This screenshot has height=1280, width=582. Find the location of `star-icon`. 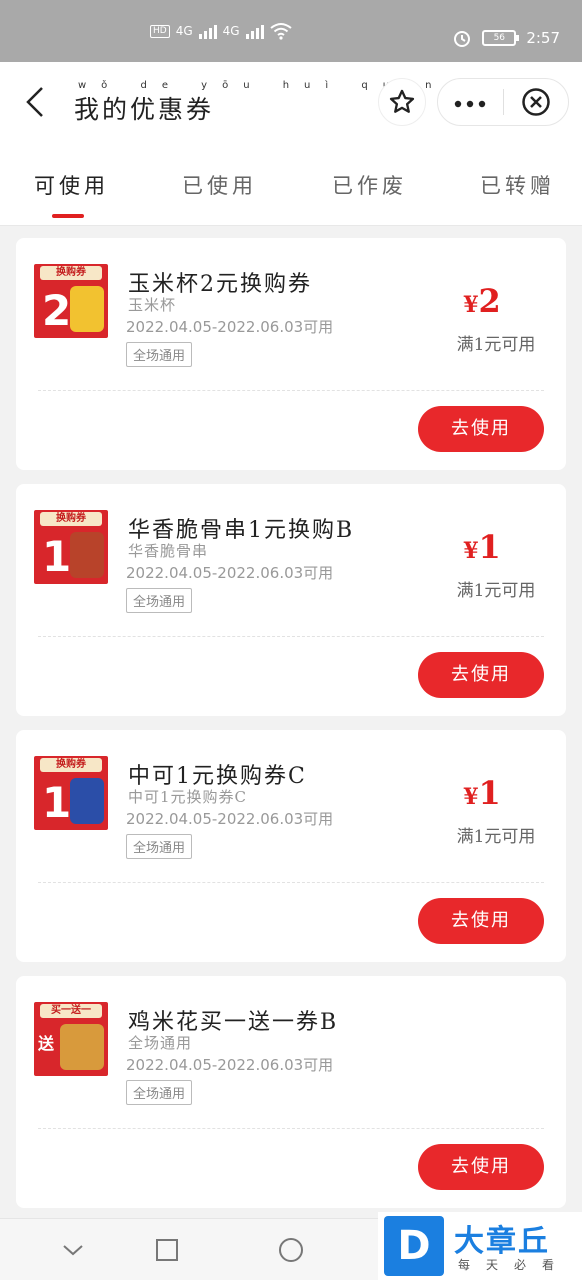

star-icon is located at coordinates (402, 101).